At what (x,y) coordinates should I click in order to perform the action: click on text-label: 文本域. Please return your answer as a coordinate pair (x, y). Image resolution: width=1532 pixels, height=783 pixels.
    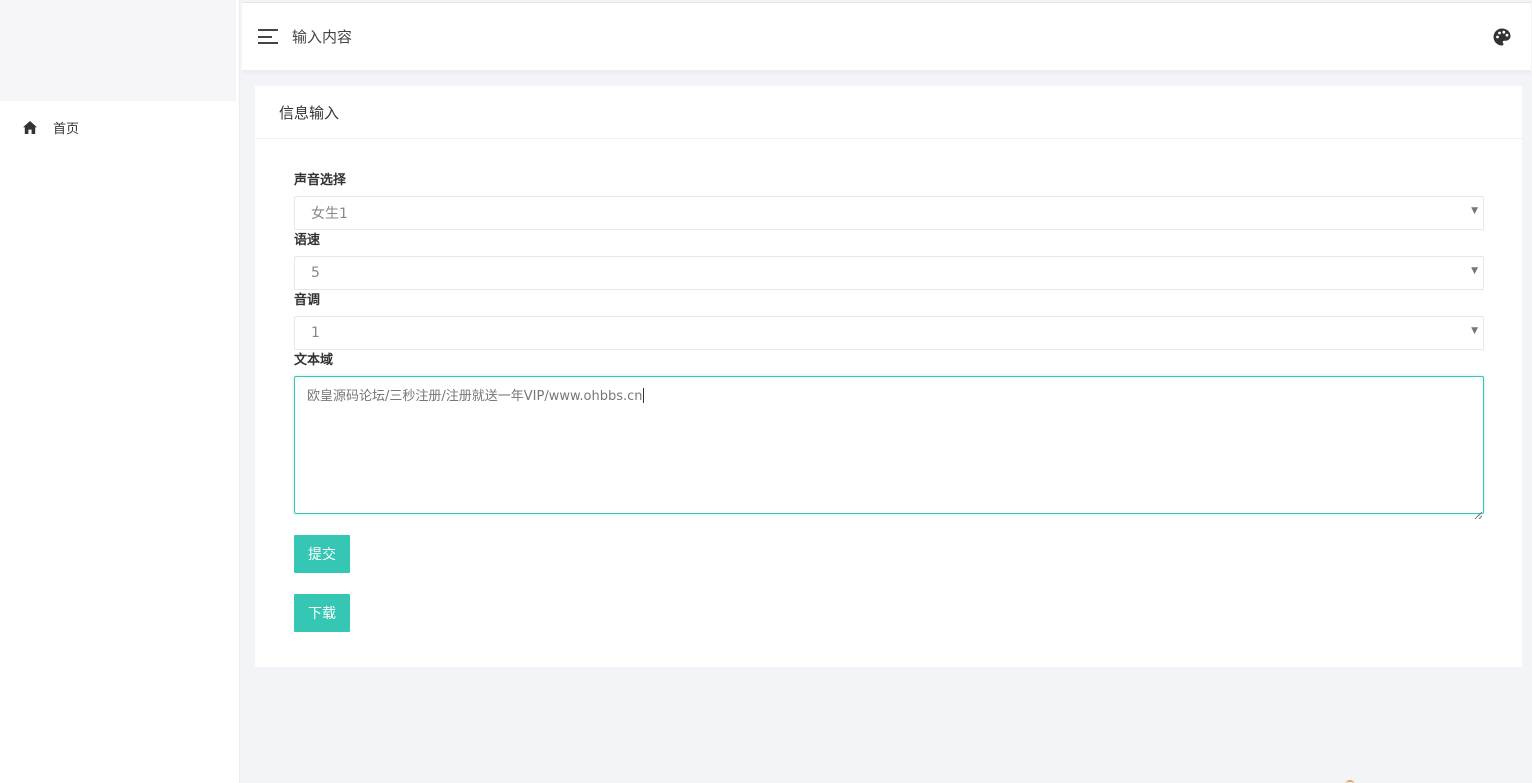
    Looking at the image, I should click on (314, 360).